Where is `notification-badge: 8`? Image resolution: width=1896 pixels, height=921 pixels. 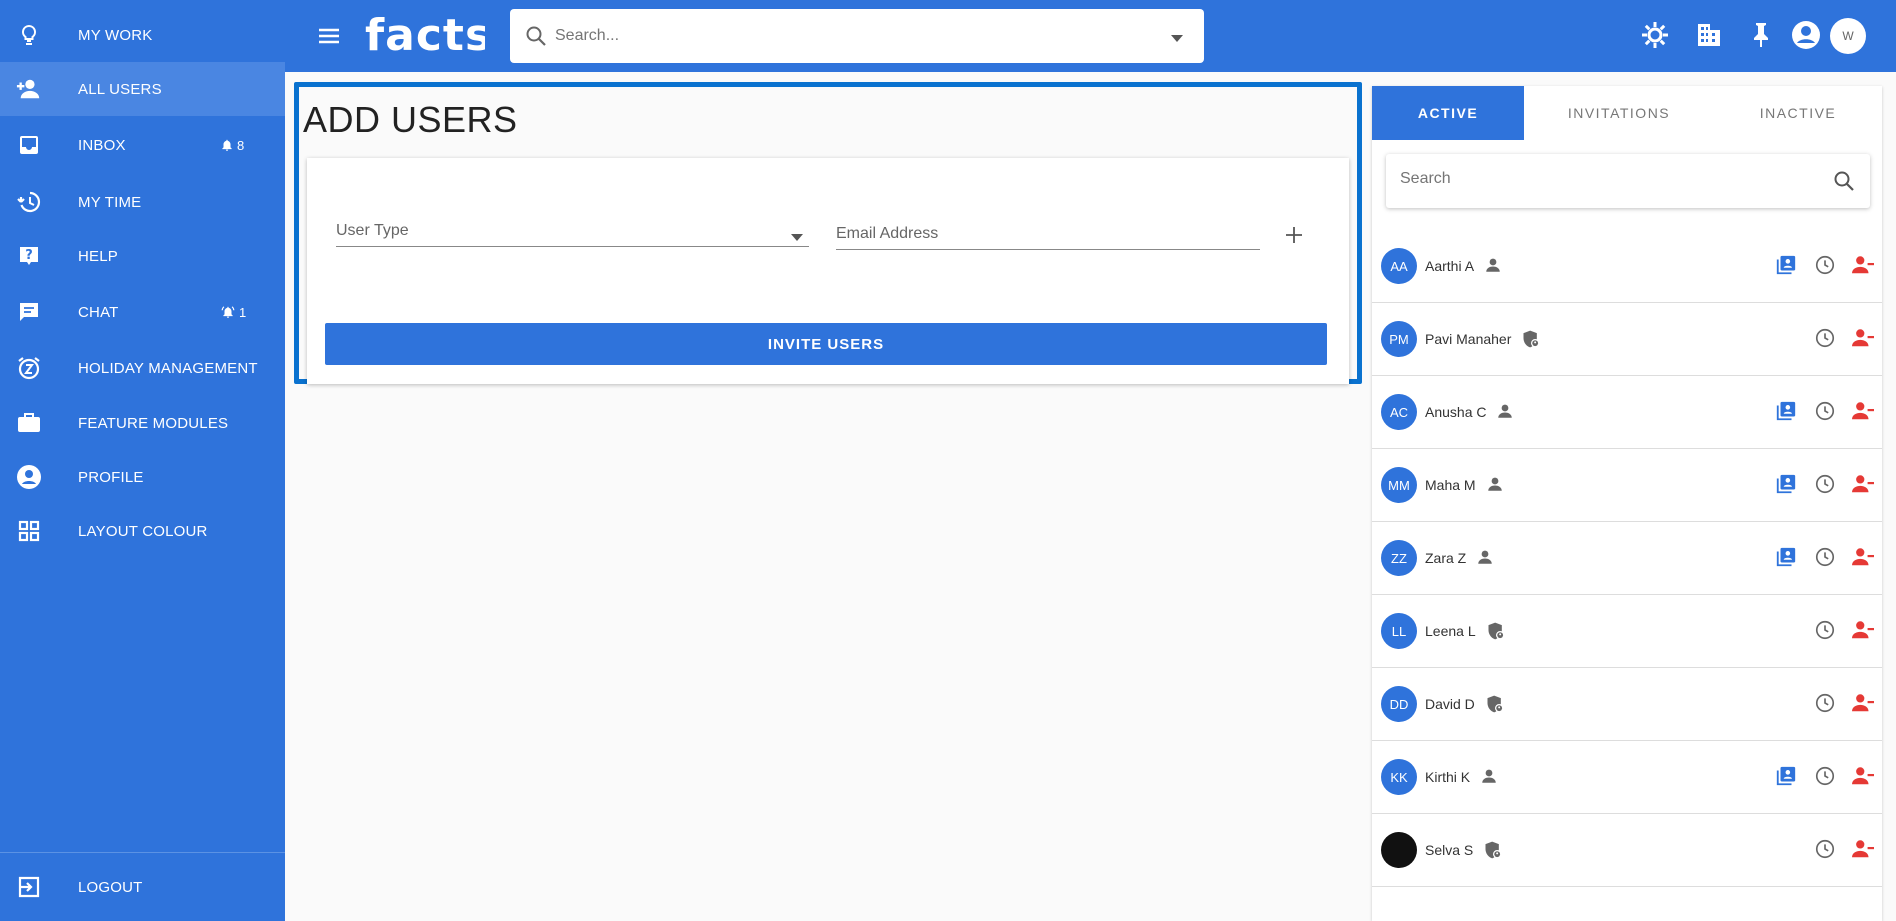 notification-badge: 8 is located at coordinates (232, 145).